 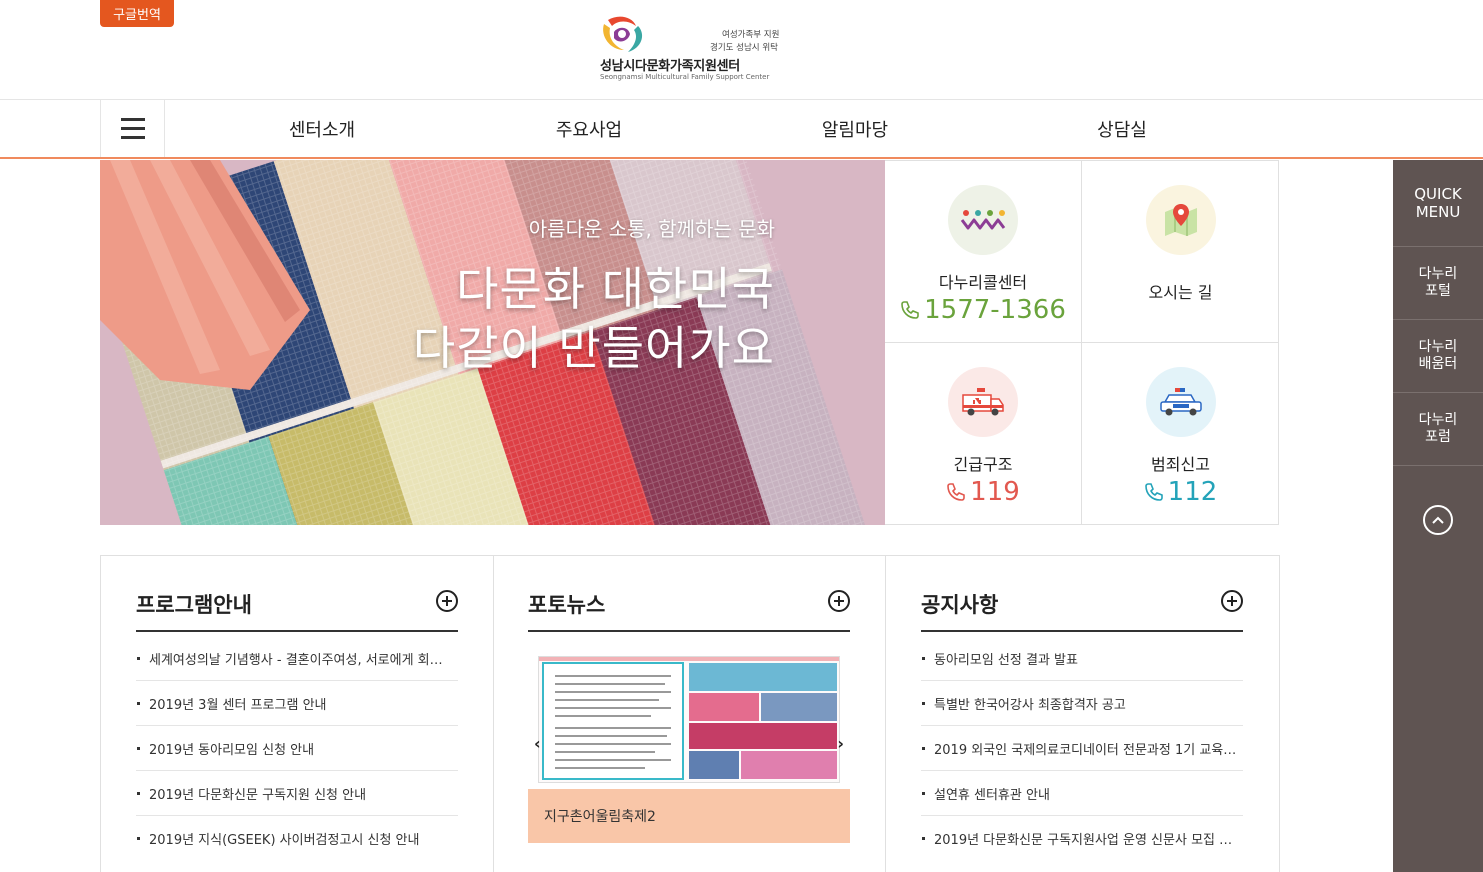 I want to click on quick-menu-item-line2: 배움터, so click(x=1438, y=364).